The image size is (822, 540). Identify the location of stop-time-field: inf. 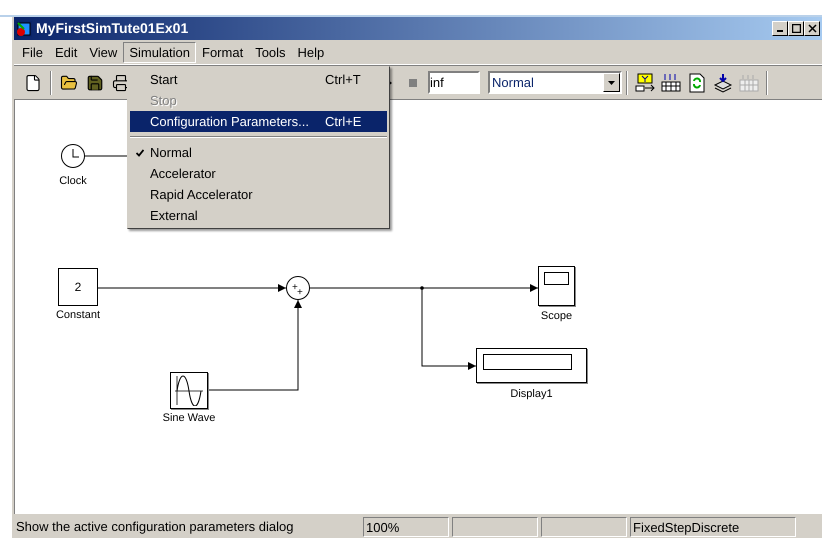
(454, 82).